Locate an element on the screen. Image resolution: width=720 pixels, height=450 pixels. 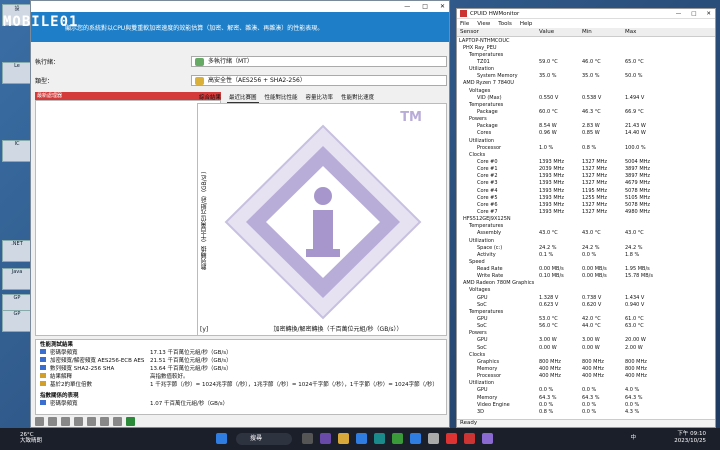
sandra-task-icon is located at coordinates (487, 438).